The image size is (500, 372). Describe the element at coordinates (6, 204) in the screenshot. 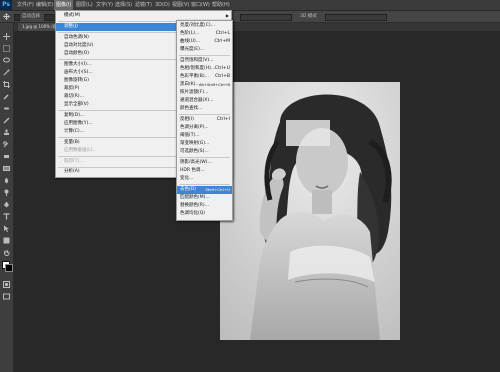

I see `pen-icon` at that location.